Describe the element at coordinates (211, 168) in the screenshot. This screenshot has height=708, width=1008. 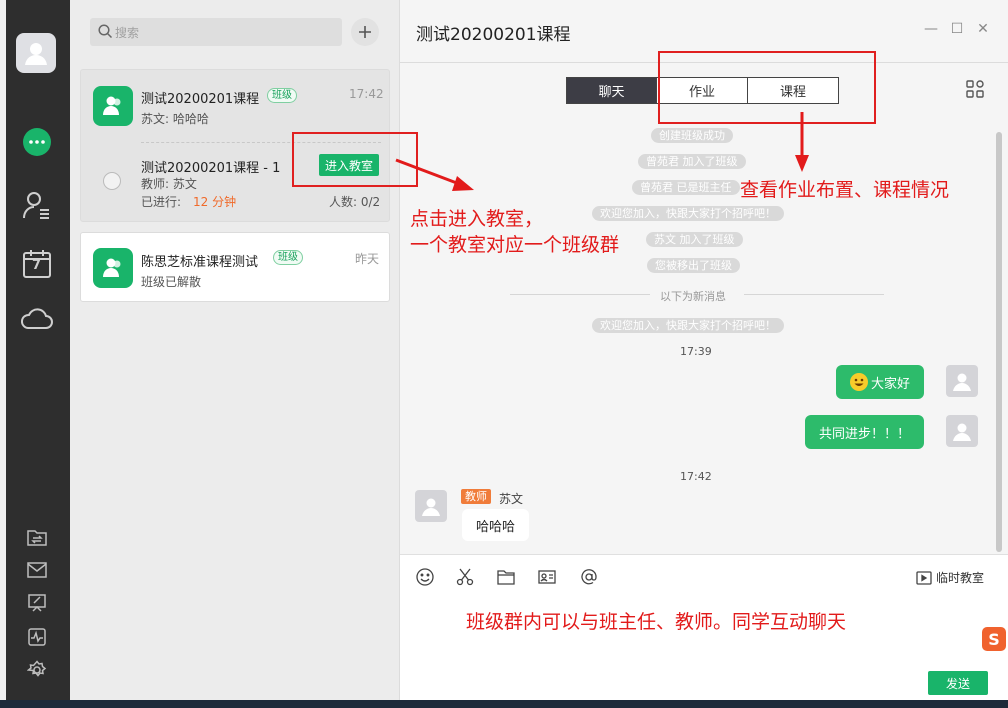
I see `classroom-title: 测试20200201课程 - 1` at that location.